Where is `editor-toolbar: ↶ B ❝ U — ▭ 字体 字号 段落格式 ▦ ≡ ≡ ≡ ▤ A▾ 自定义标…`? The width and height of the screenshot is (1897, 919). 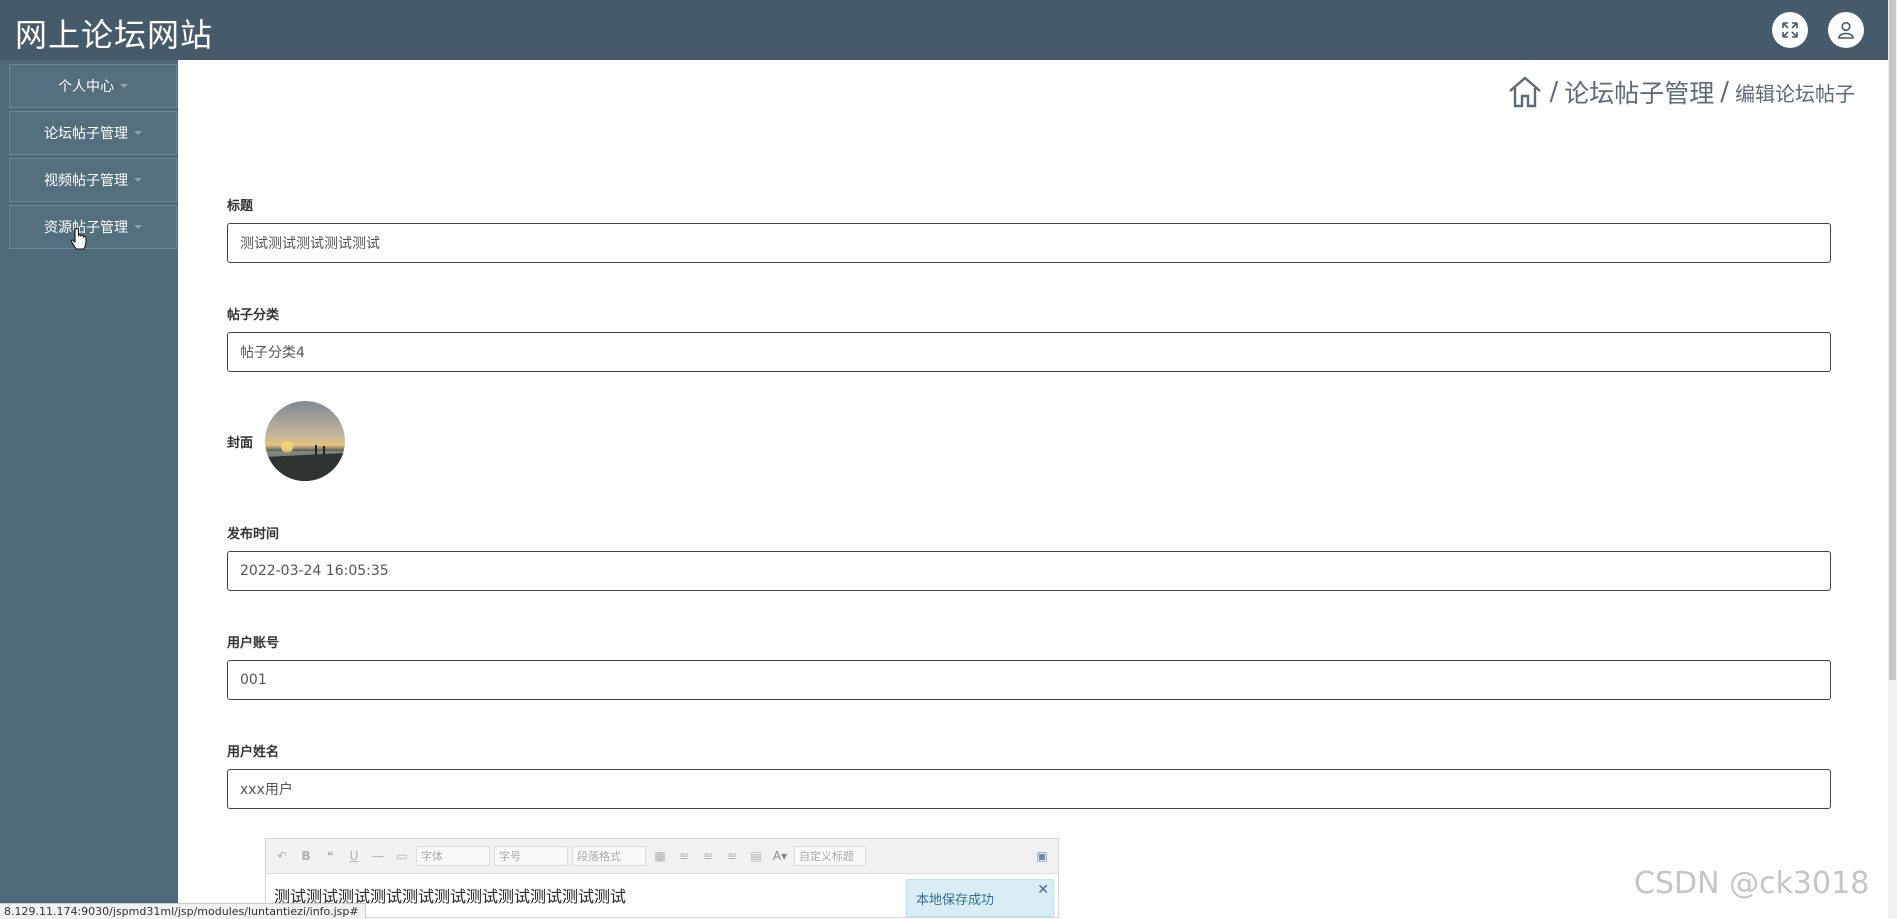 editor-toolbar: ↶ B ❝ U — ▭ 字体 字号 段落格式 ▦ ≡ ≡ ≡ ▤ A▾ 自定义标… is located at coordinates (662, 856).